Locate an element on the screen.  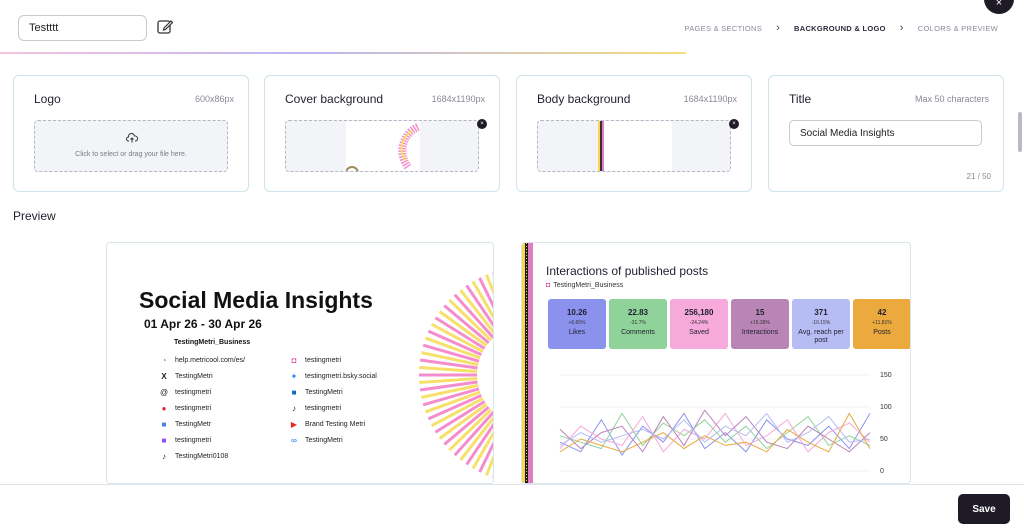
axis-tick-label: 150 is located at coordinates (886, 375).